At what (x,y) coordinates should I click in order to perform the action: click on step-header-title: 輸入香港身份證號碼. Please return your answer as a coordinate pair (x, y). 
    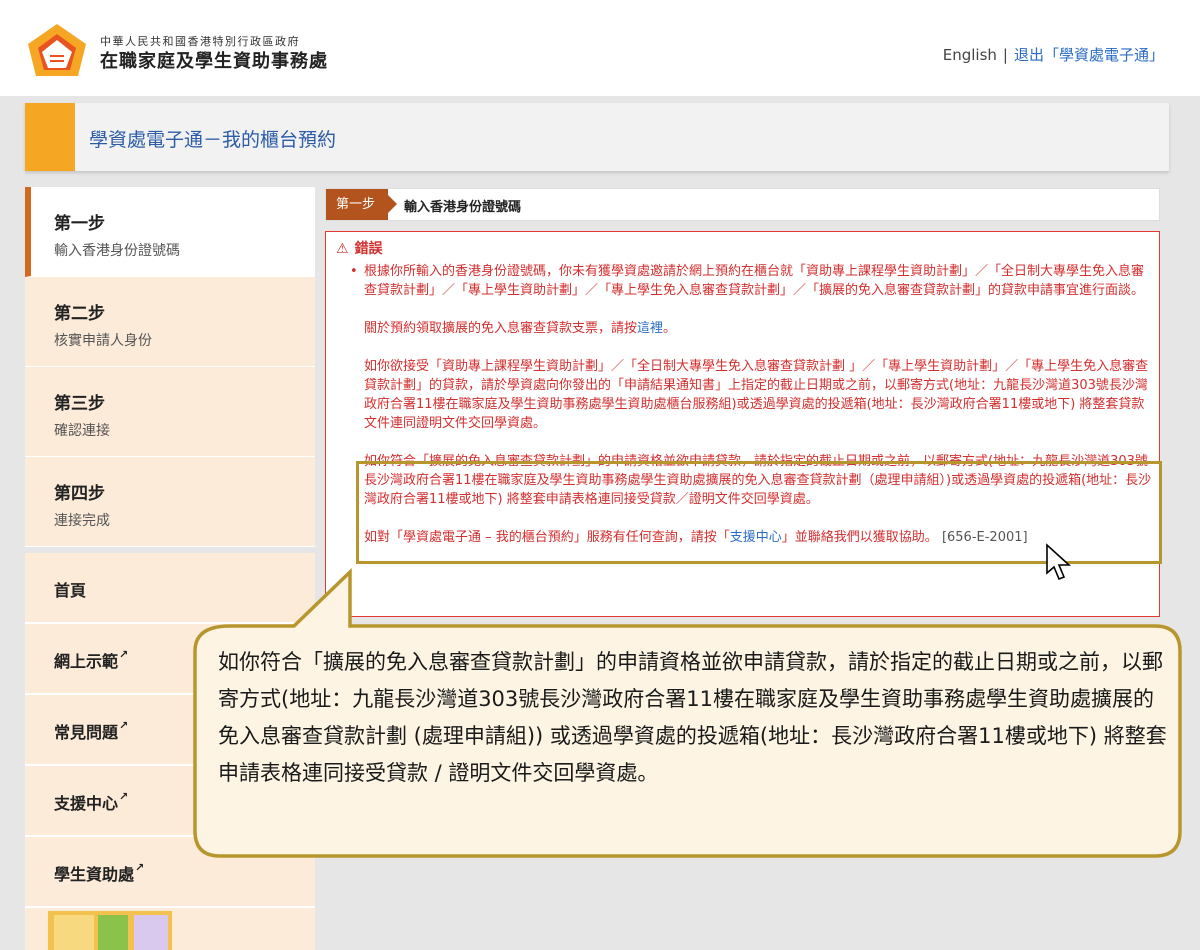
    Looking at the image, I should click on (463, 207).